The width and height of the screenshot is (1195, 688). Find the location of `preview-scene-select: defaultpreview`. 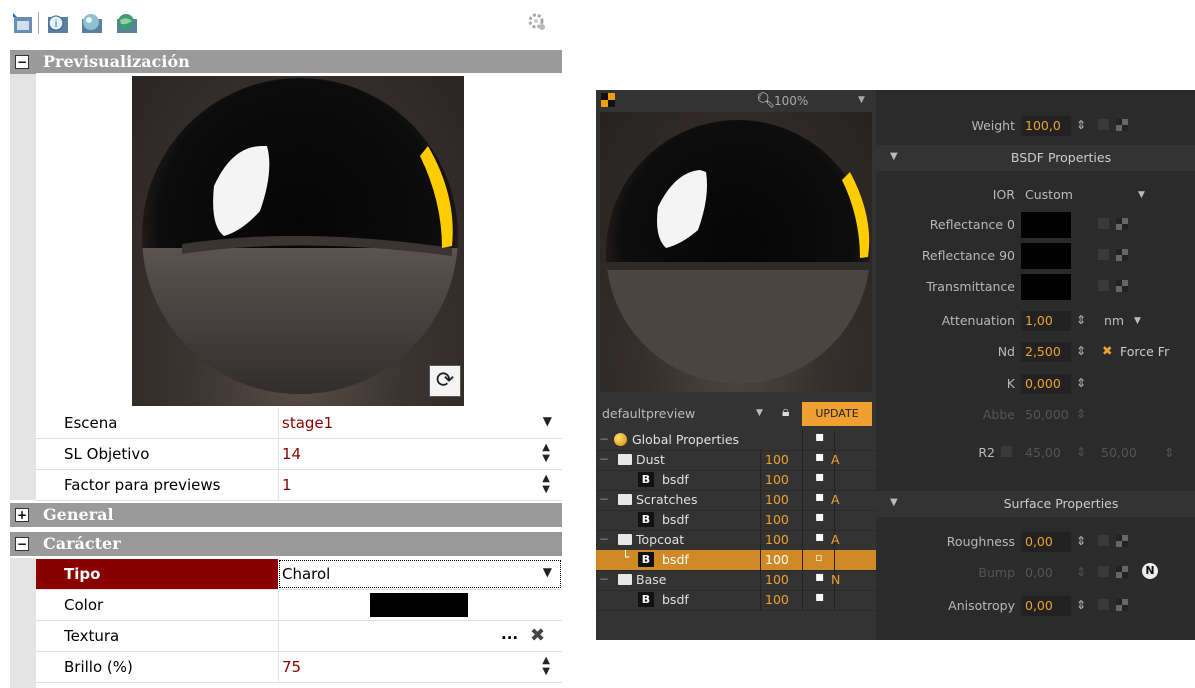

preview-scene-select: defaultpreview is located at coordinates (648, 413).